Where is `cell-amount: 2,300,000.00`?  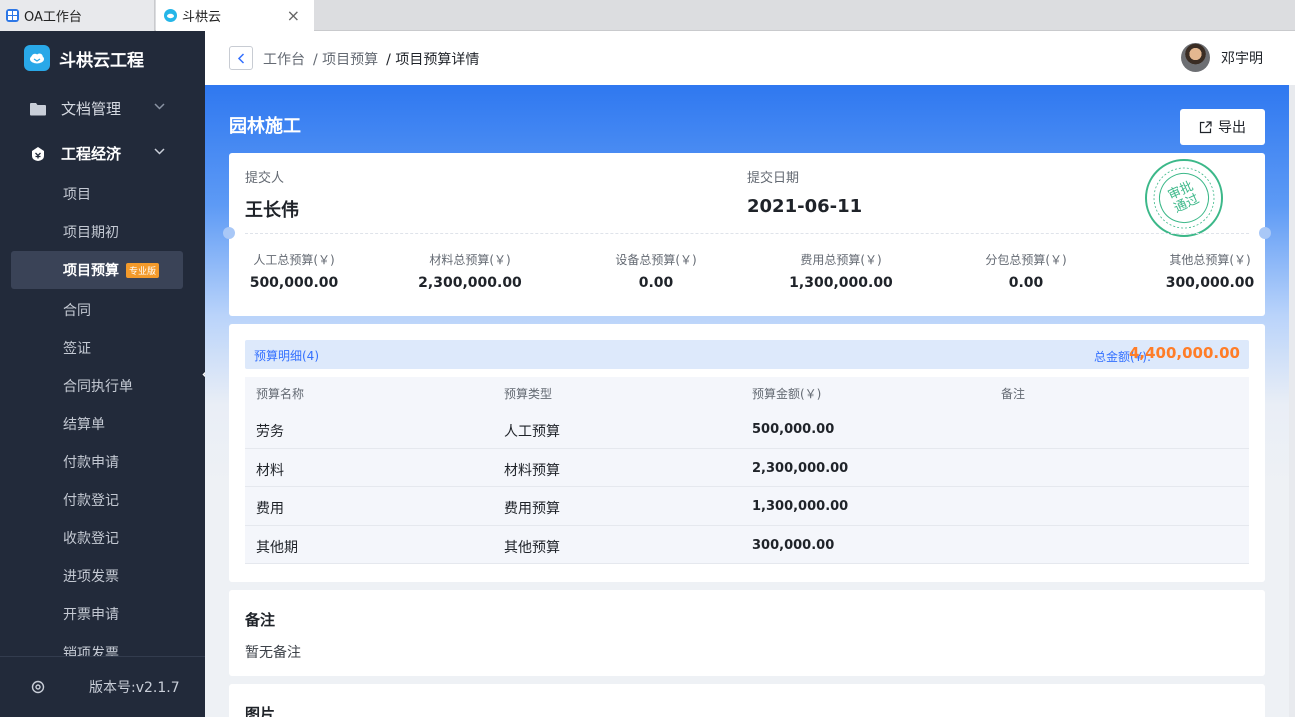 cell-amount: 2,300,000.00 is located at coordinates (800, 468).